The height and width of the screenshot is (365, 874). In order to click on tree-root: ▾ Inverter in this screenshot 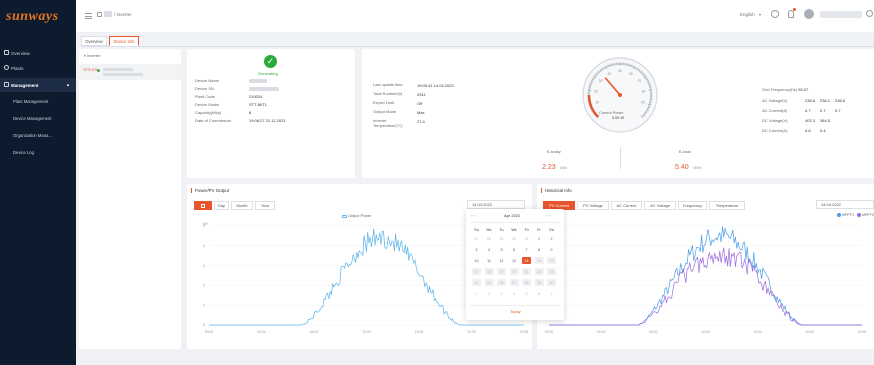, I will do `click(92, 55)`.